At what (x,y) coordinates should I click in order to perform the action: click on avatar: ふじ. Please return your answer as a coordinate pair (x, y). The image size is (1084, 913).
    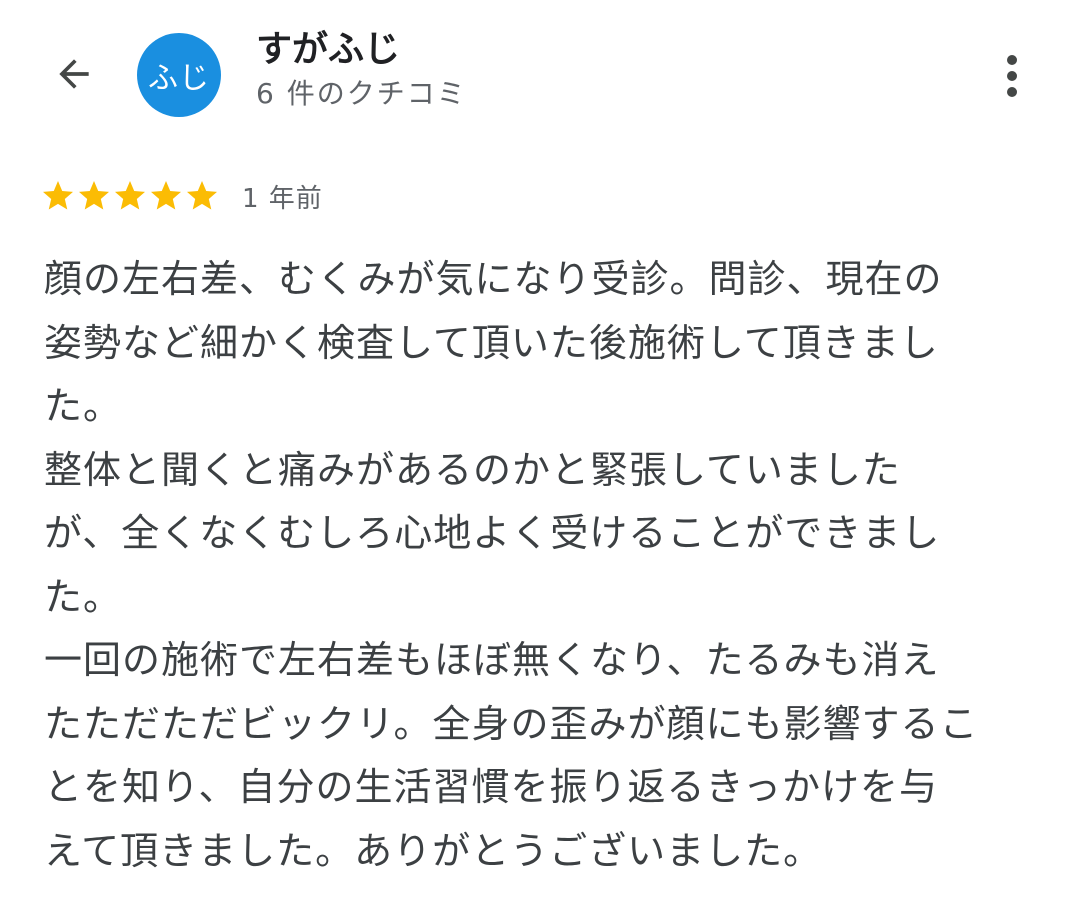
    Looking at the image, I should click on (179, 75).